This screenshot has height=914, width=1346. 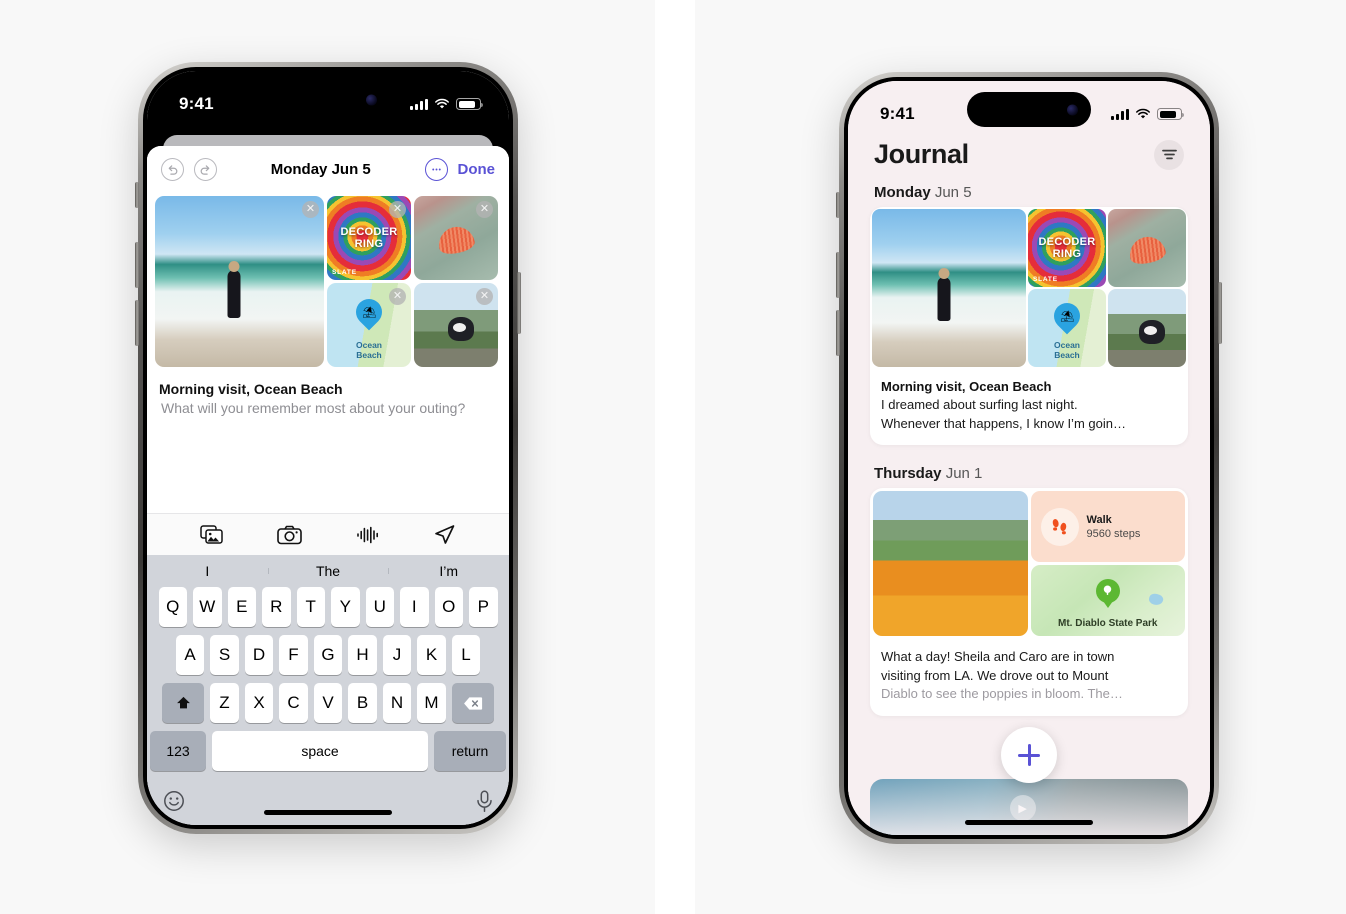 I want to click on prediction-3: I’m, so click(x=448, y=571).